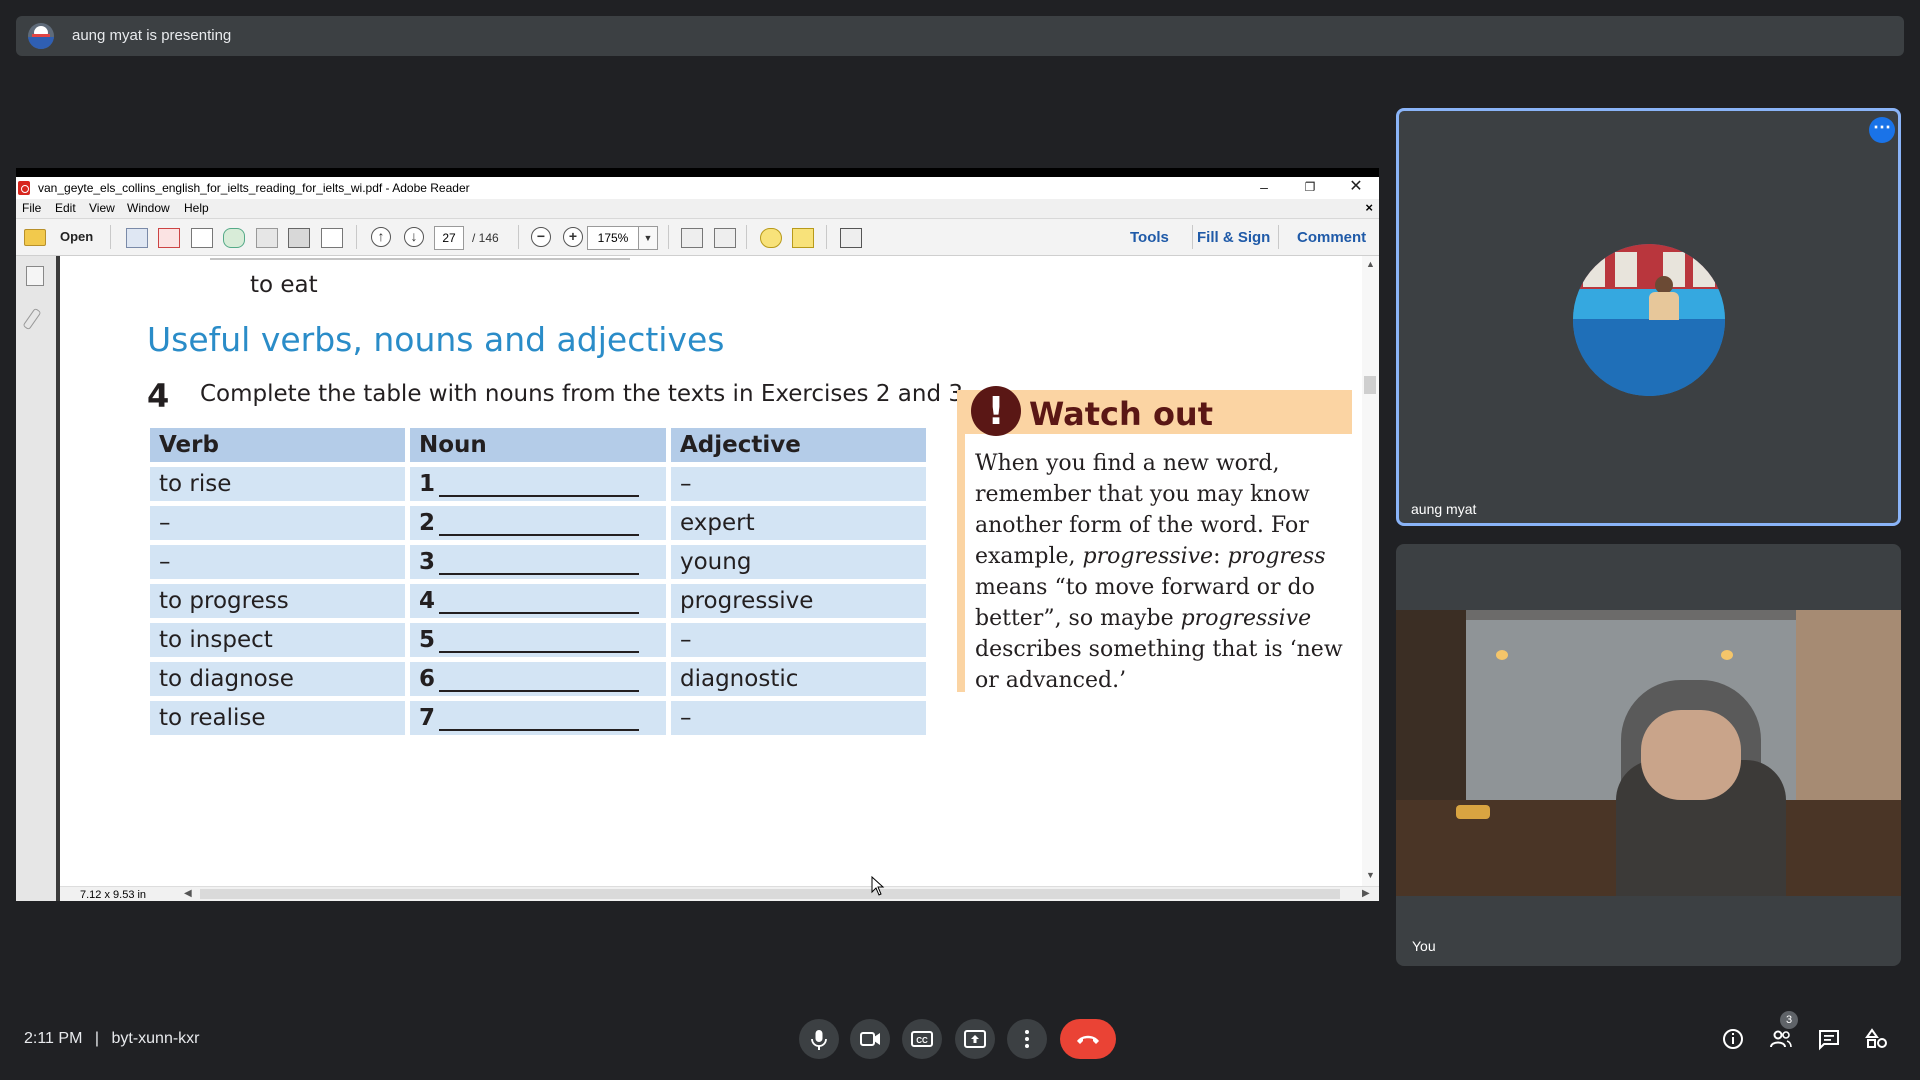 Image resolution: width=1920 pixels, height=1080 pixels. I want to click on participant-name: aung myat, so click(1444, 509).